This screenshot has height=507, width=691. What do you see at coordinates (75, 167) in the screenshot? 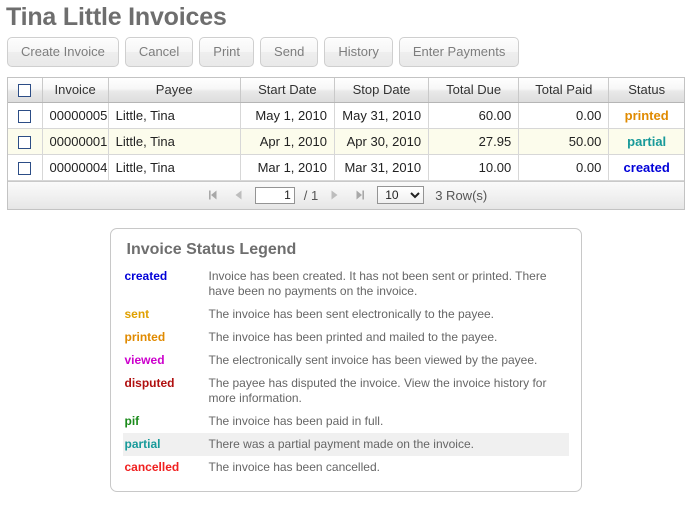
I see `cell-invoice: 00000004` at bounding box center [75, 167].